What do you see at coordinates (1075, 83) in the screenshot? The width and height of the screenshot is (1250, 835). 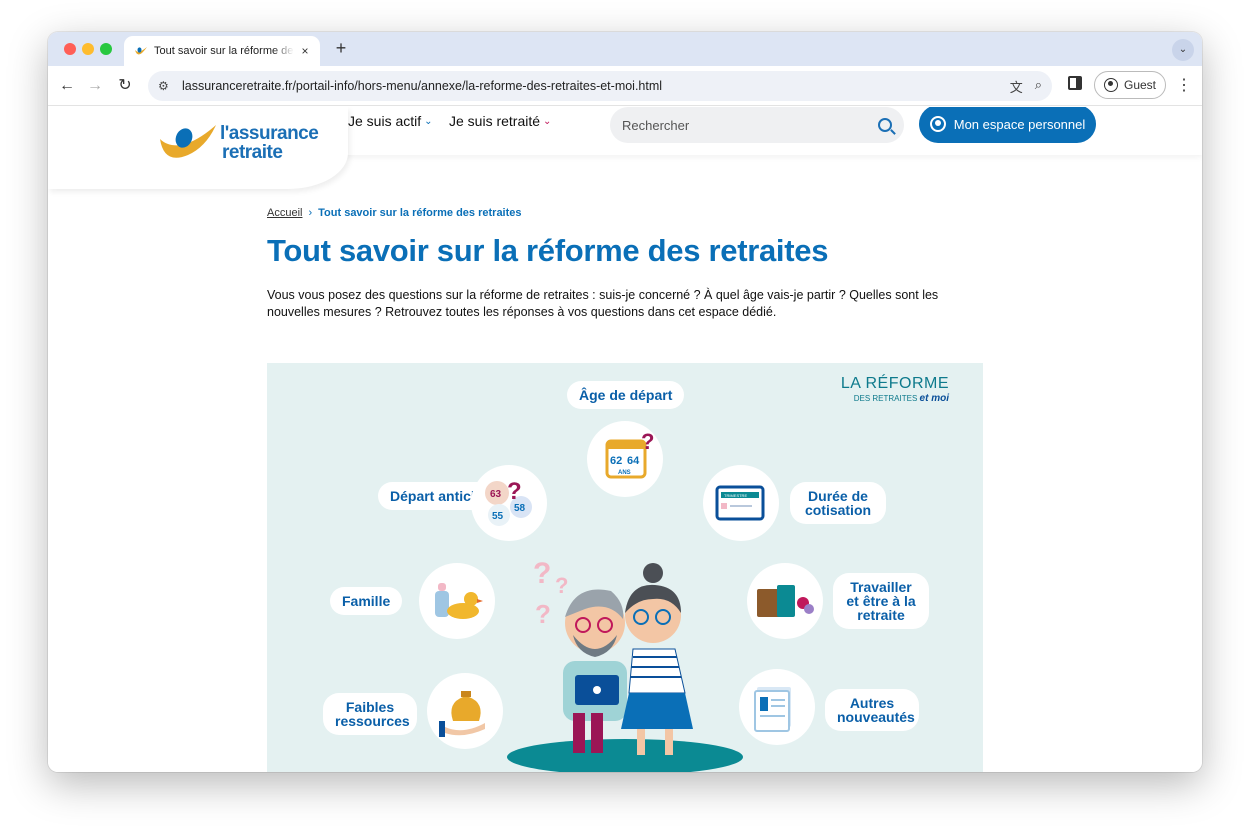 I see `side-panel-icon` at bounding box center [1075, 83].